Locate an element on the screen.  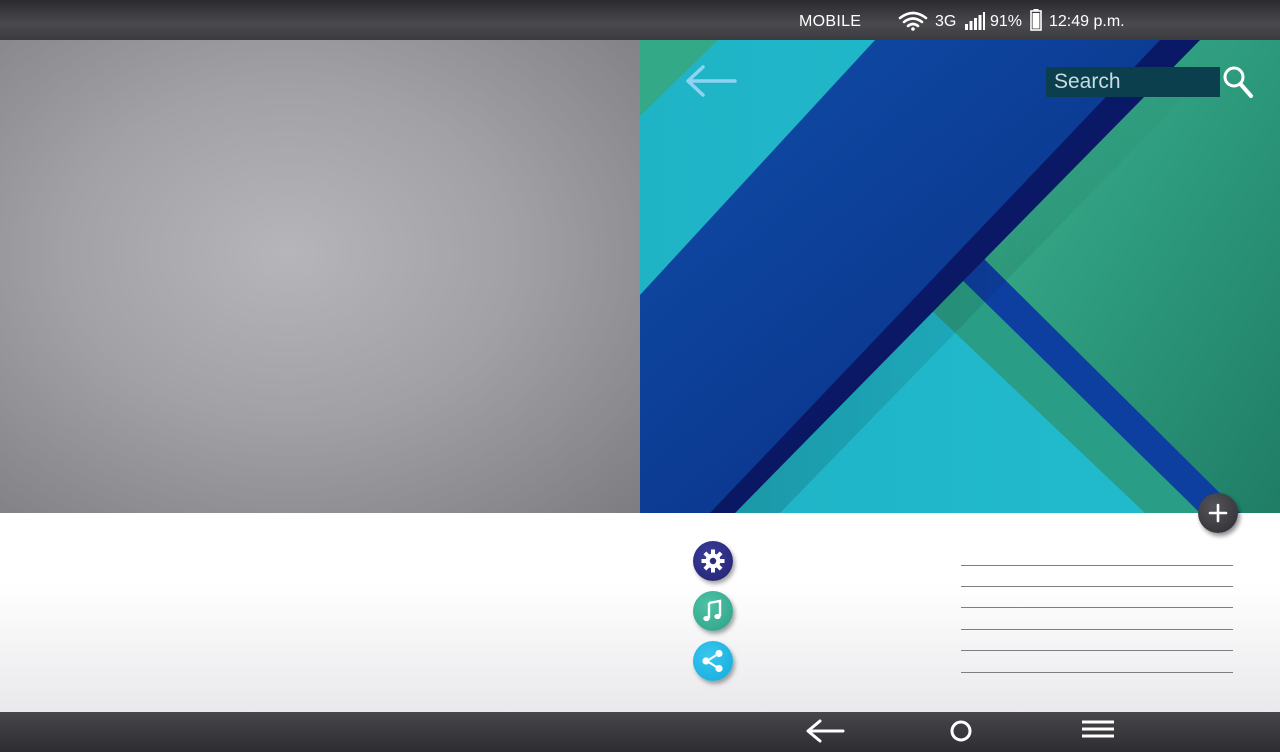
network-type: 3G is located at coordinates (946, 21).